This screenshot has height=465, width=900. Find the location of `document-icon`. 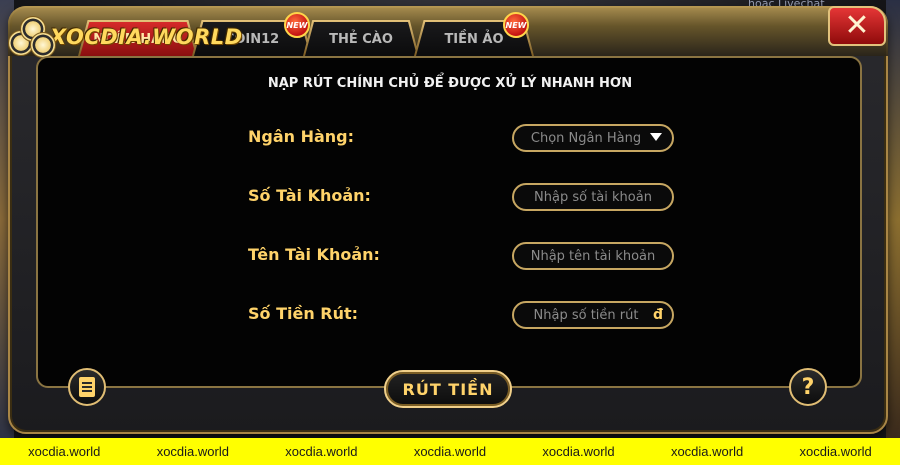

document-icon is located at coordinates (87, 387).